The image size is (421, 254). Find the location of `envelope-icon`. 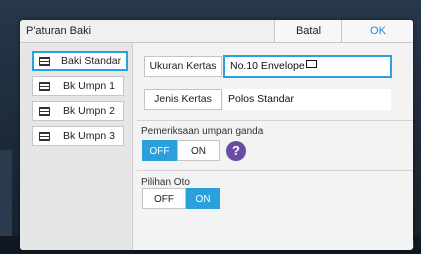

envelope-icon is located at coordinates (311, 64).